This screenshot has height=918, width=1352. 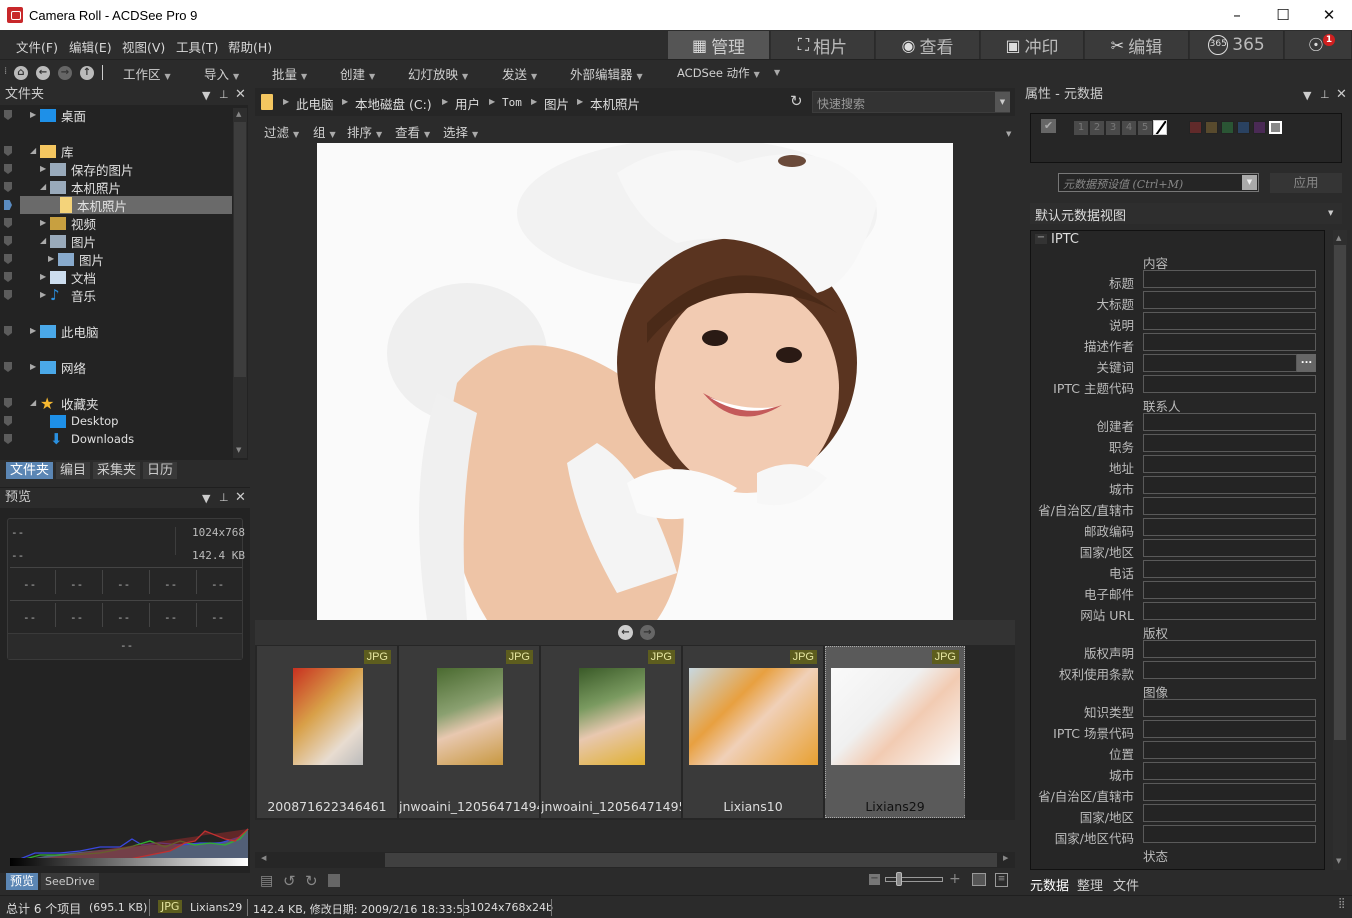 I want to click on rating-button: 5, so click(x=1145, y=128).